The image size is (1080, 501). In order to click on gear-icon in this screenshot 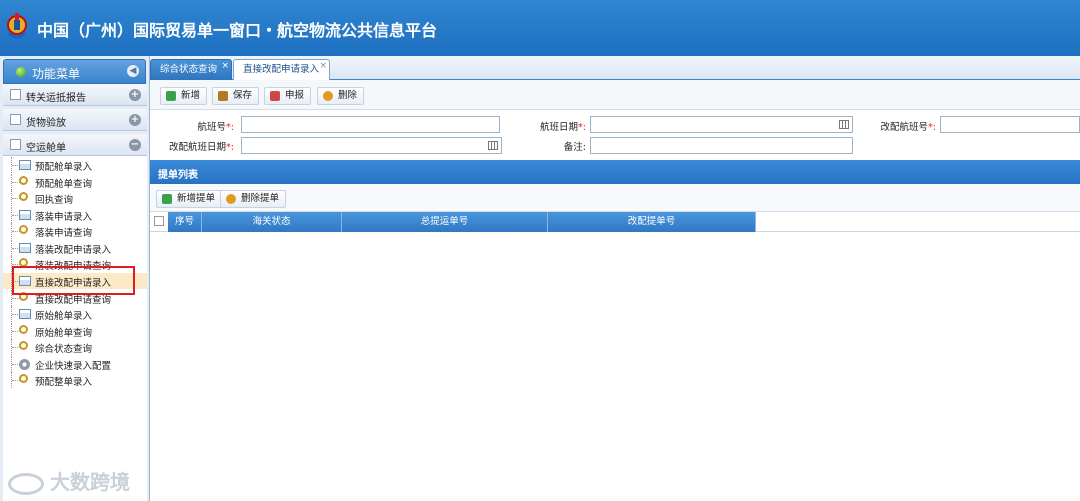, I will do `click(24, 364)`.